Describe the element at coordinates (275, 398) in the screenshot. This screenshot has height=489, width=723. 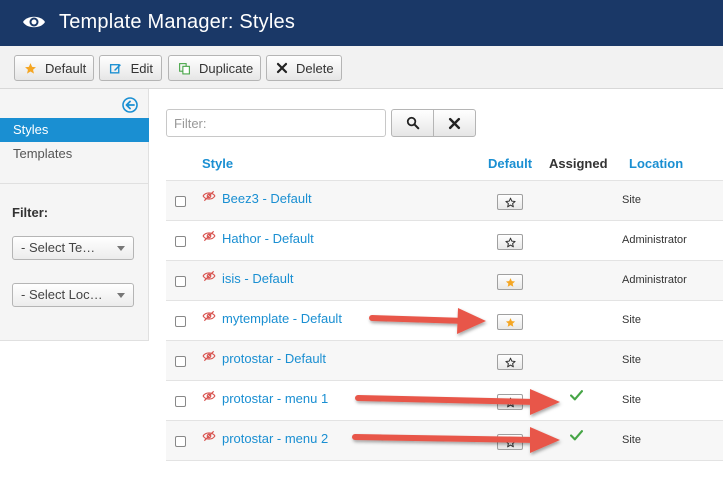
I see `style-name-link: protostar - menu 1` at that location.